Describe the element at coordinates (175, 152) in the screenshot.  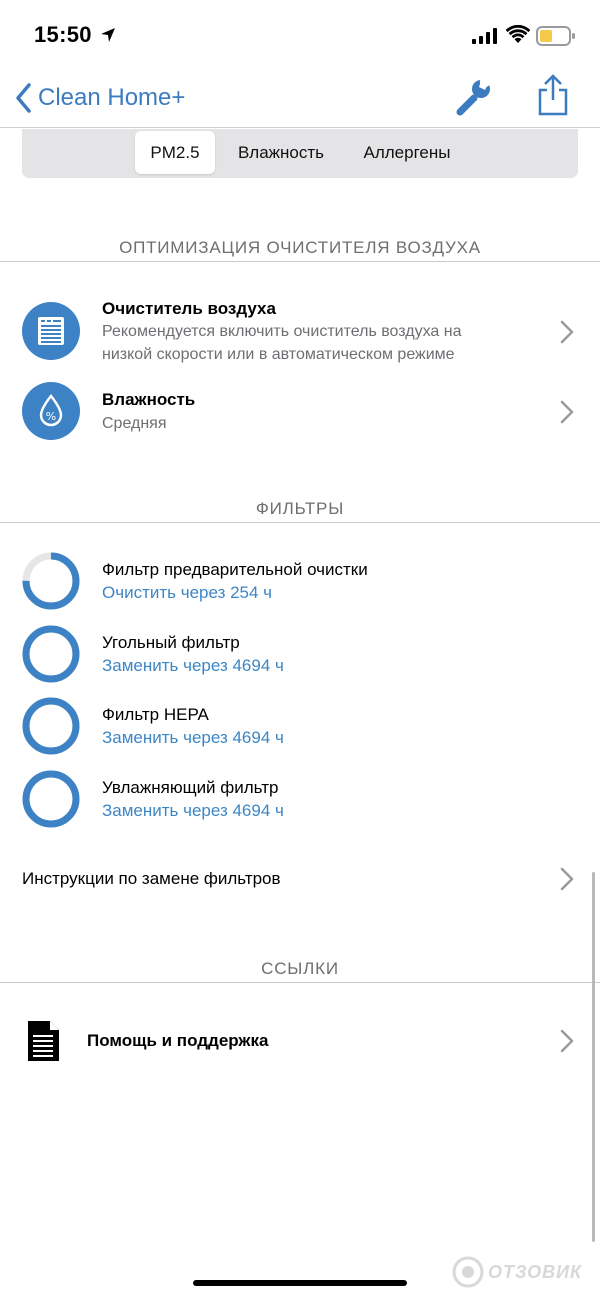
I see `tab-pm25: PM2.5` at that location.